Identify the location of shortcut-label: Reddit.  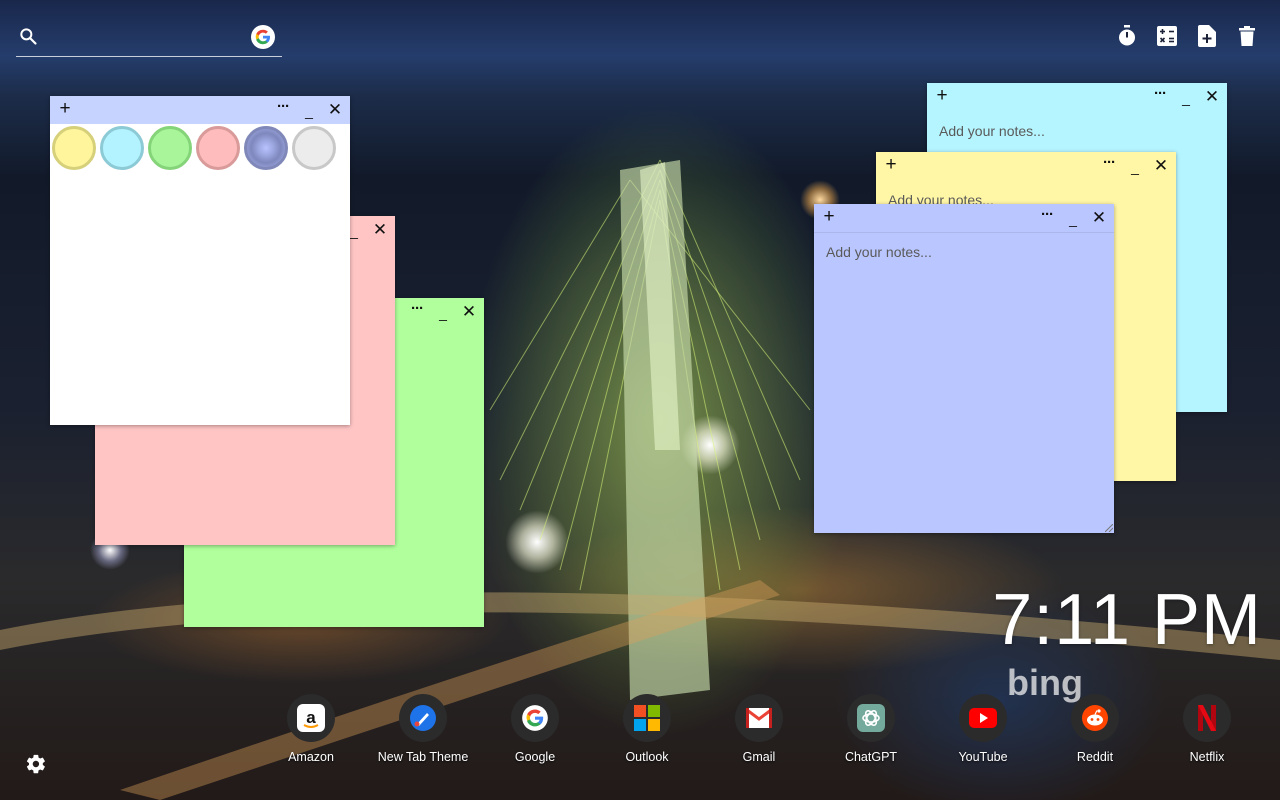
(1095, 757).